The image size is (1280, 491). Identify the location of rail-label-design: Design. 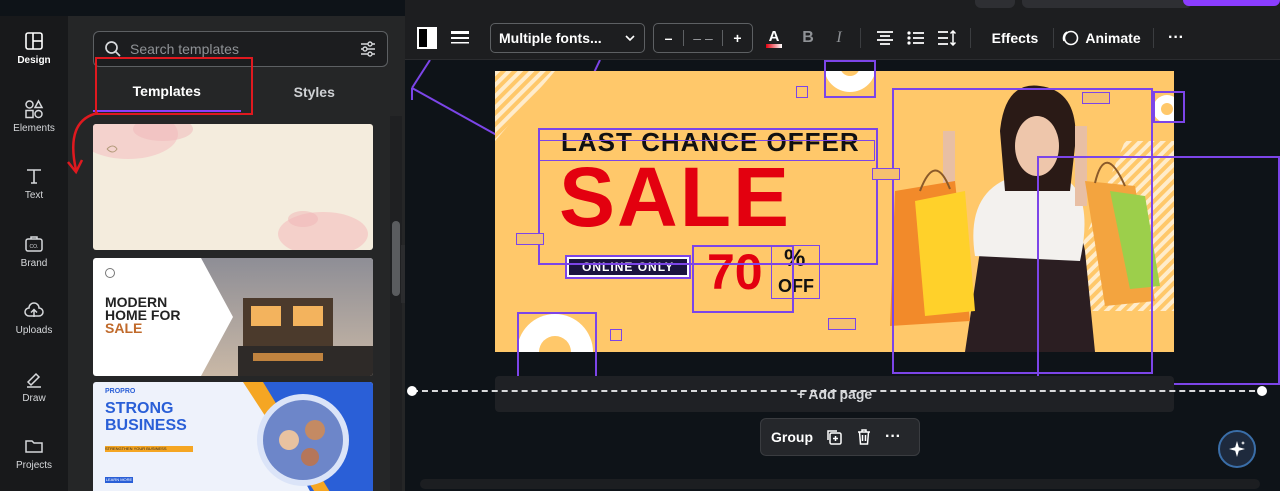
(34, 60).